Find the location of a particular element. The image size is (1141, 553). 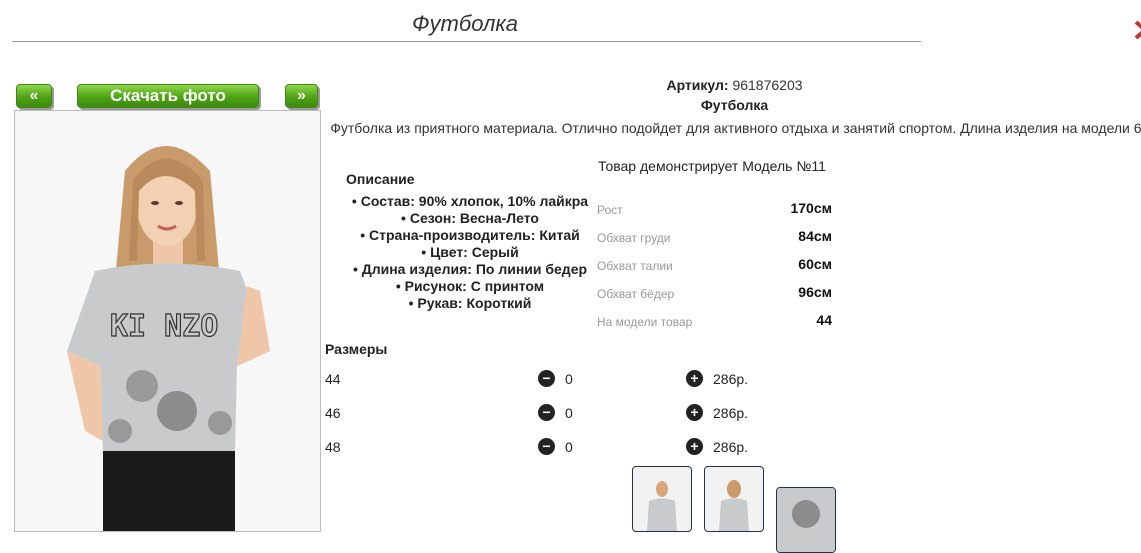

shirt-print-text: KI NZO is located at coordinates (164, 326).